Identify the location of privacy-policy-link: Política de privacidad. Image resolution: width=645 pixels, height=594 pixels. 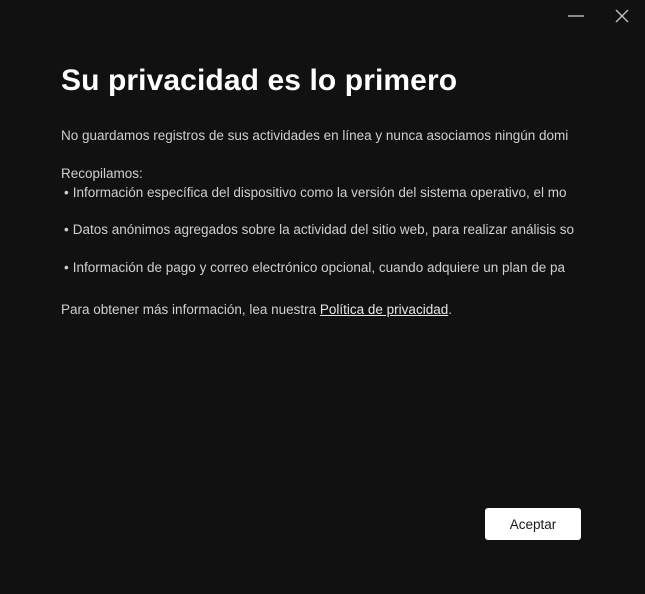
(384, 309).